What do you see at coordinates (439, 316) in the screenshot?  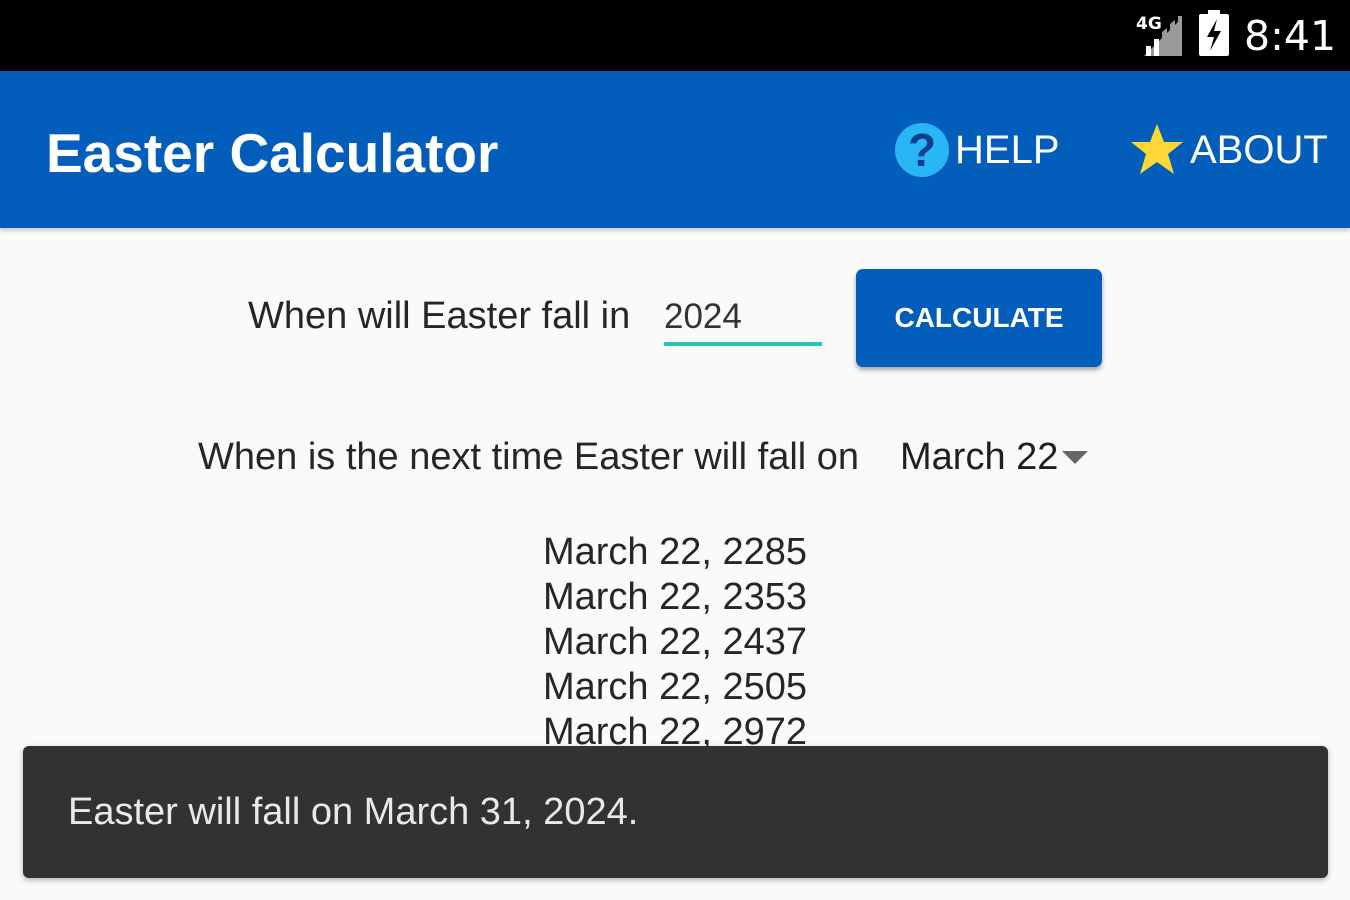 I see `year-question-label: When will Easter fall in` at bounding box center [439, 316].